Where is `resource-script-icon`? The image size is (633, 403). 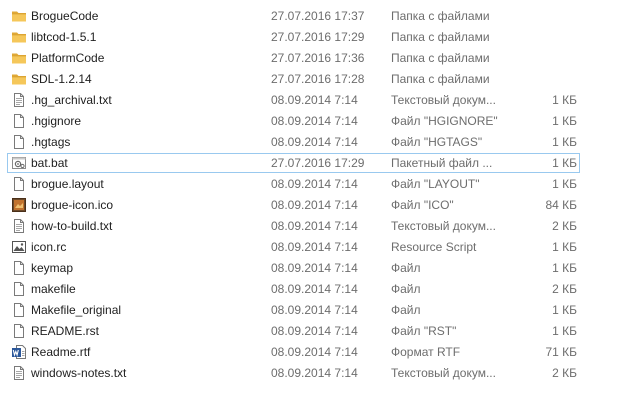
resource-script-icon is located at coordinates (19, 247).